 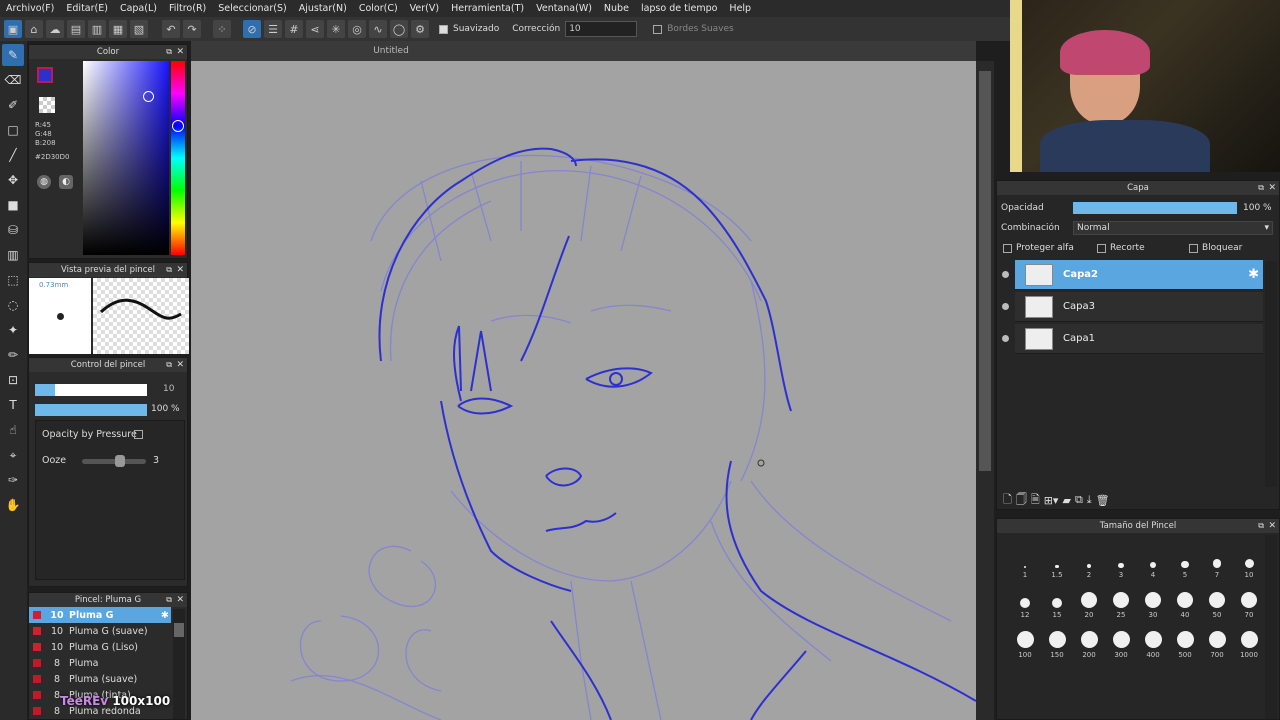 I want to click on print-icon: ▥, so click(x=97, y=29).